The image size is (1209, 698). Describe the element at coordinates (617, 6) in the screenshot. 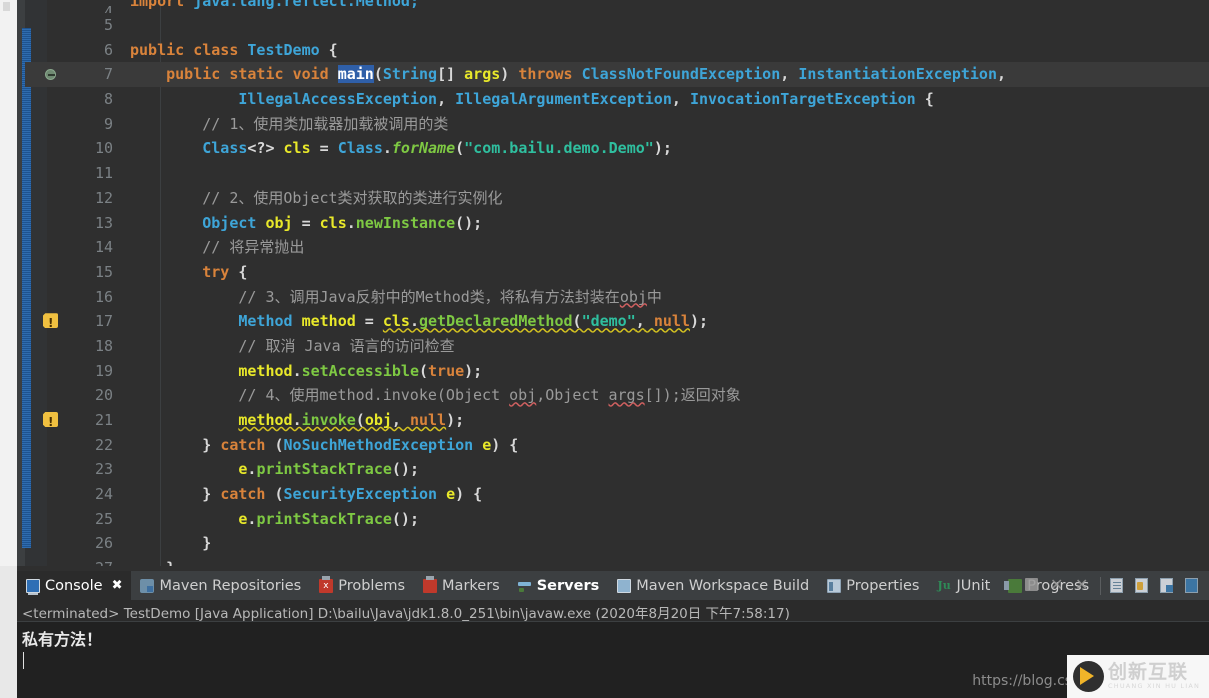

I see `code-line: 4 import java.lang.reflect.Method;` at that location.